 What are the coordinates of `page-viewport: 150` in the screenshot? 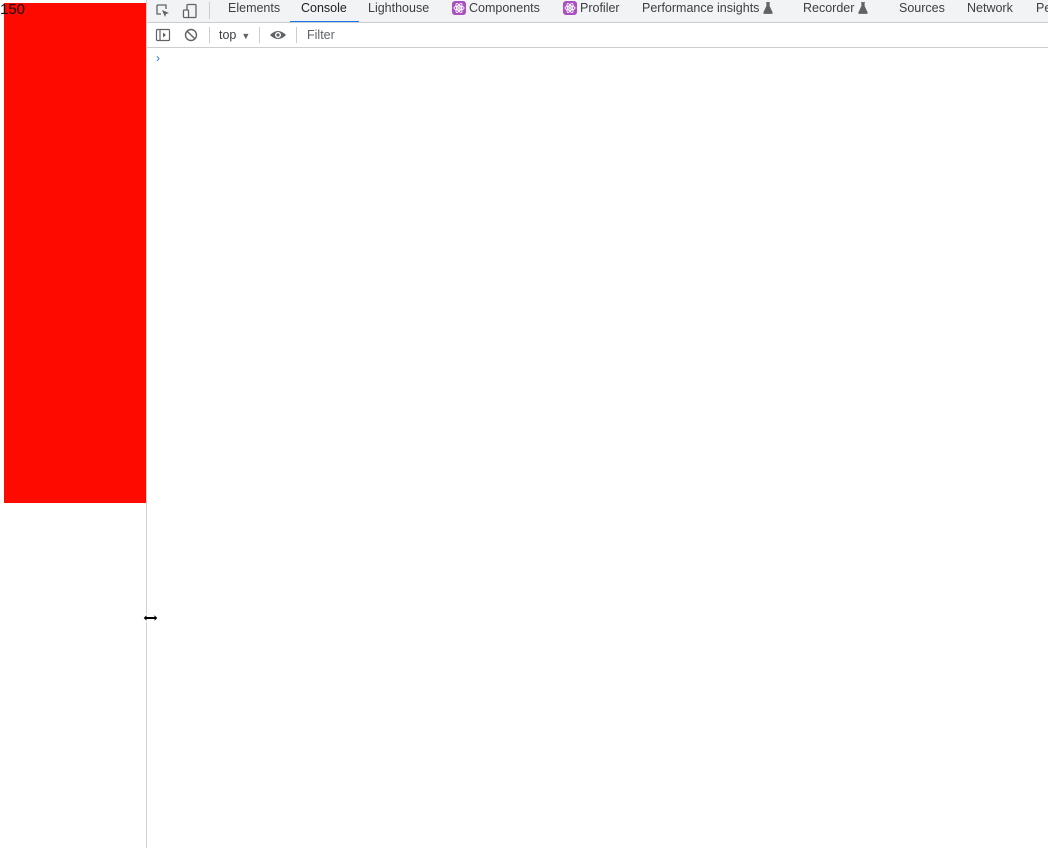 It's located at (73, 424).